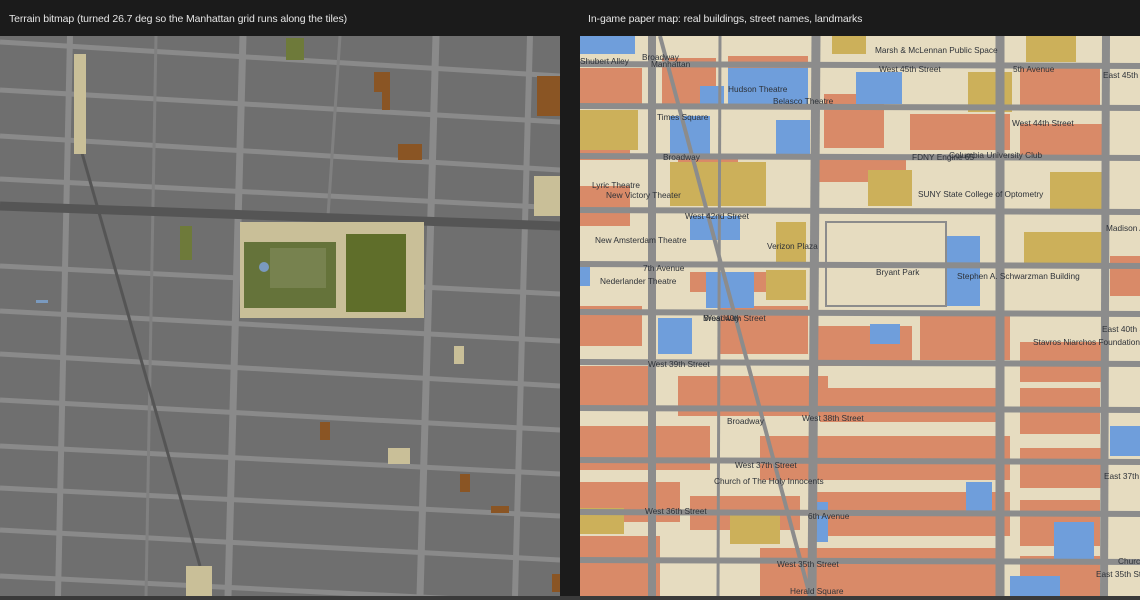 The height and width of the screenshot is (600, 1140). I want to click on map-label: Herald Square, so click(817, 591).